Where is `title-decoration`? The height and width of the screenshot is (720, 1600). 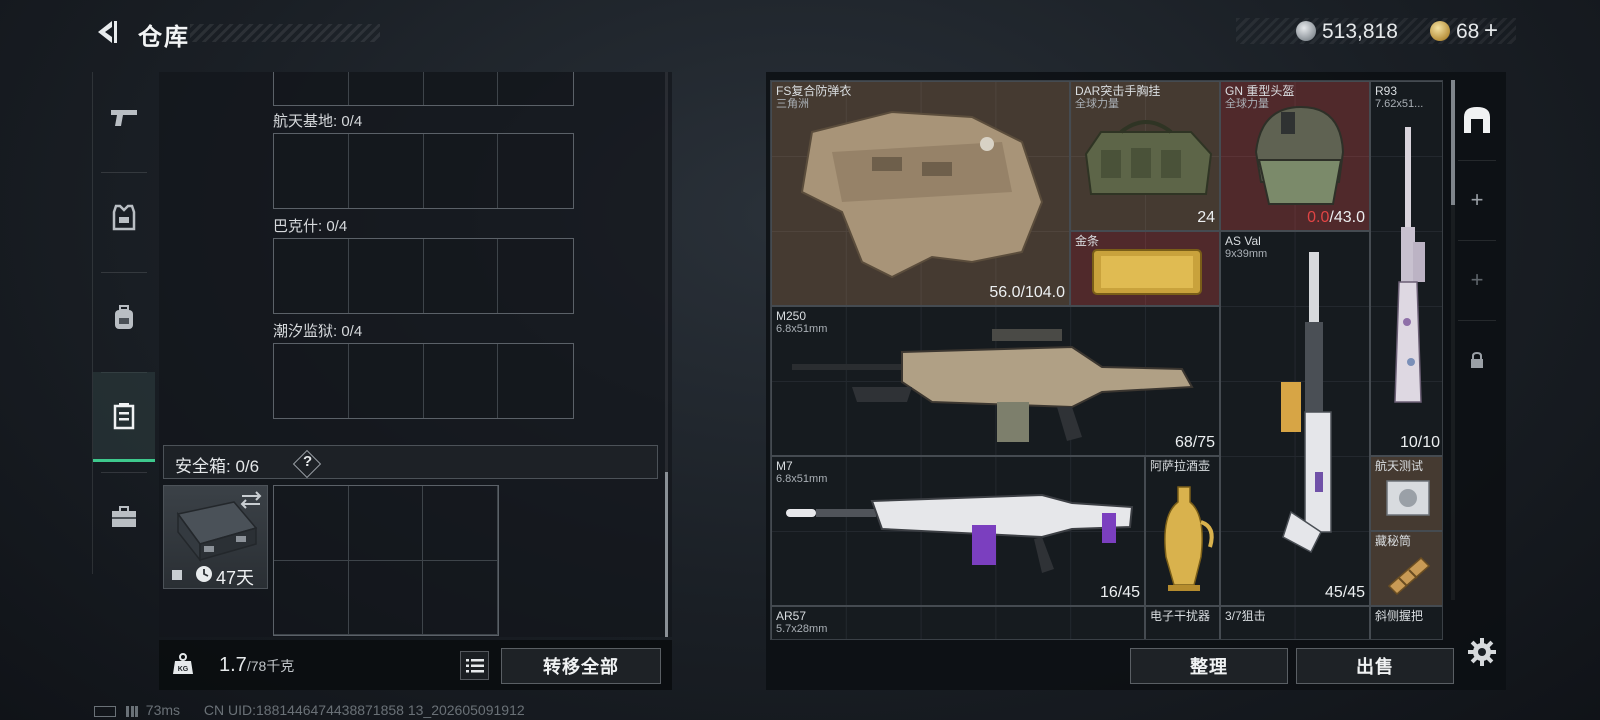 title-decoration is located at coordinates (285, 33).